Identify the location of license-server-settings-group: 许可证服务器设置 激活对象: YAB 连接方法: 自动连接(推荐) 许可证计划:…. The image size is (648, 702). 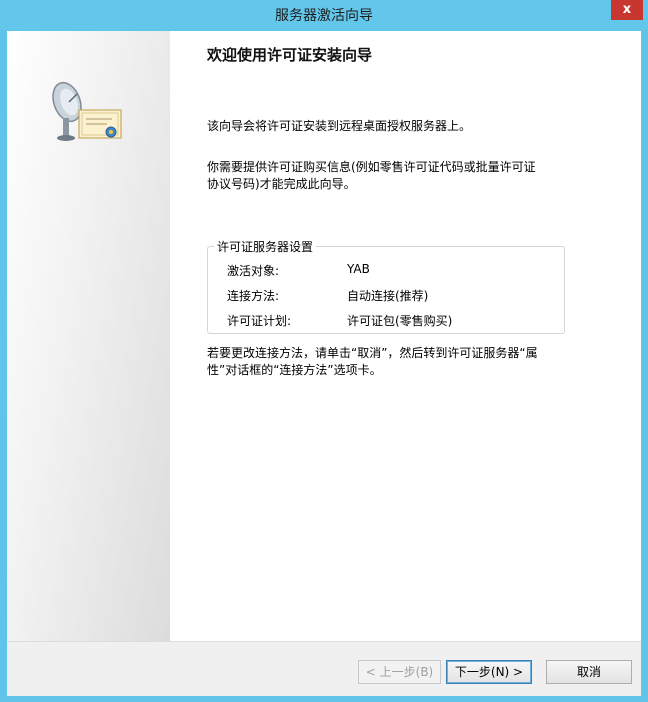
(386, 286).